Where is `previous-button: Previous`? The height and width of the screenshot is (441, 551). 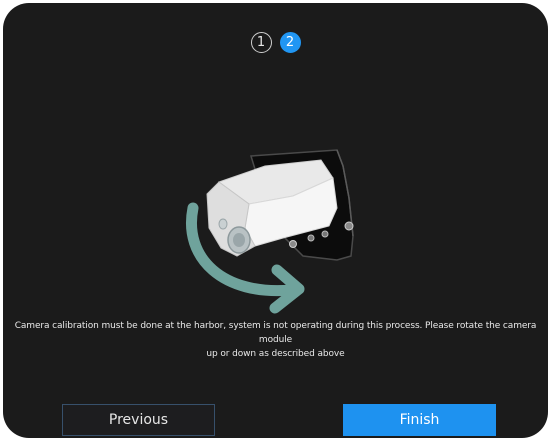 previous-button: Previous is located at coordinates (138, 420).